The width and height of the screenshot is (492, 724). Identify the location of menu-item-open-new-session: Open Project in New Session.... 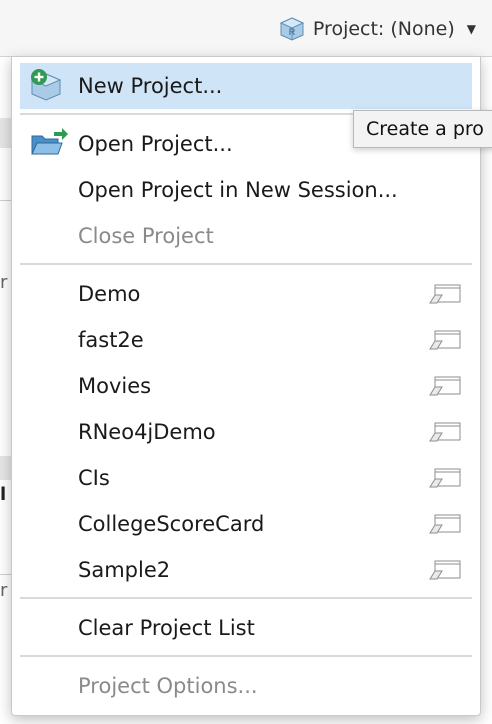
(246, 190).